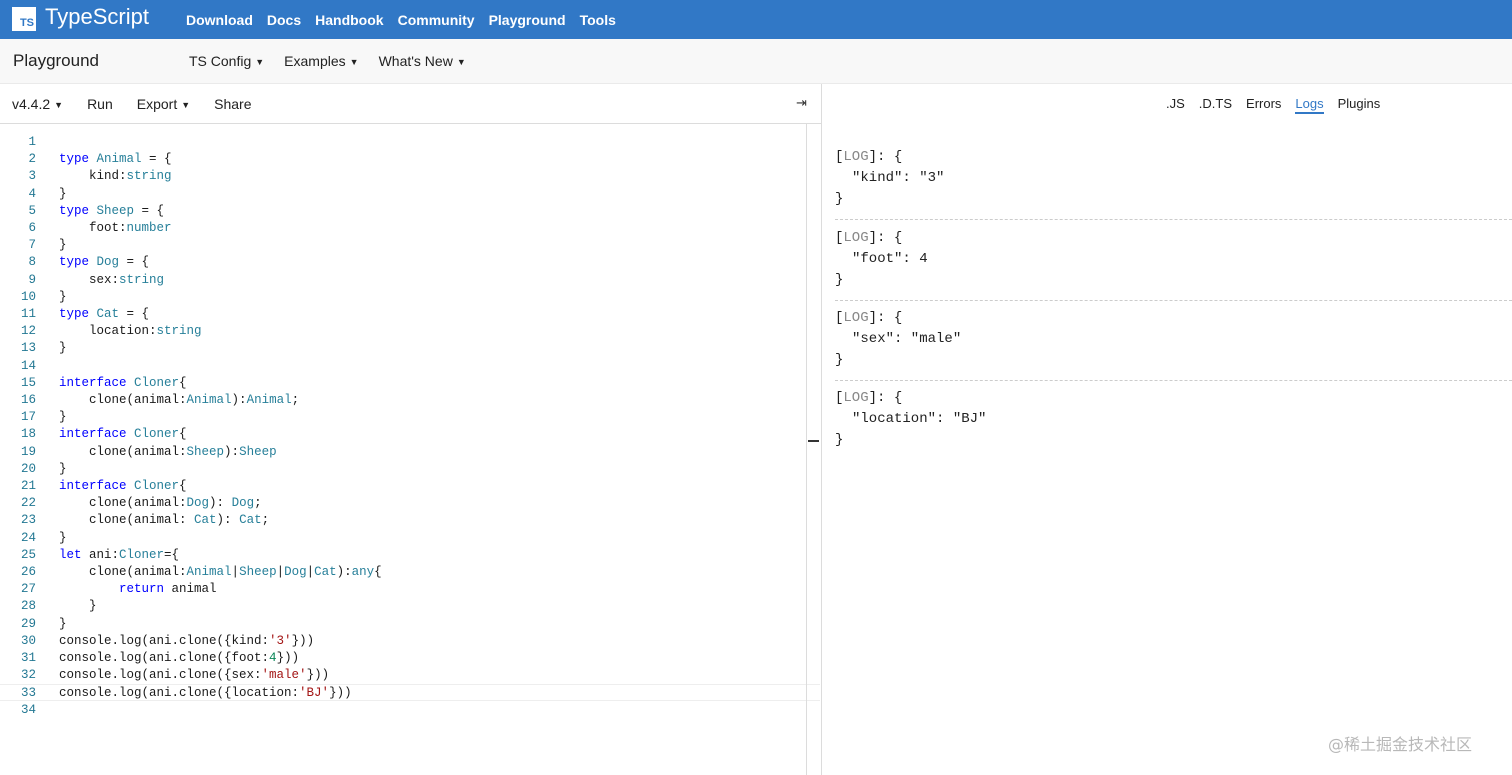 Image resolution: width=1512 pixels, height=775 pixels. I want to click on examples-label: Examples, so click(315, 61).